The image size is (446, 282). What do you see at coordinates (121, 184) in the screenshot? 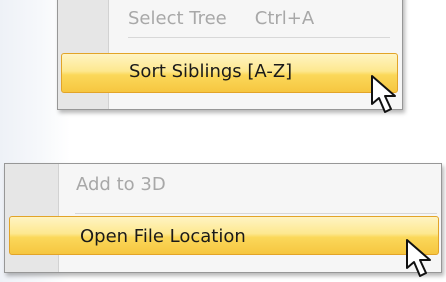
I see `menu-item-label: Add to 3D` at bounding box center [121, 184].